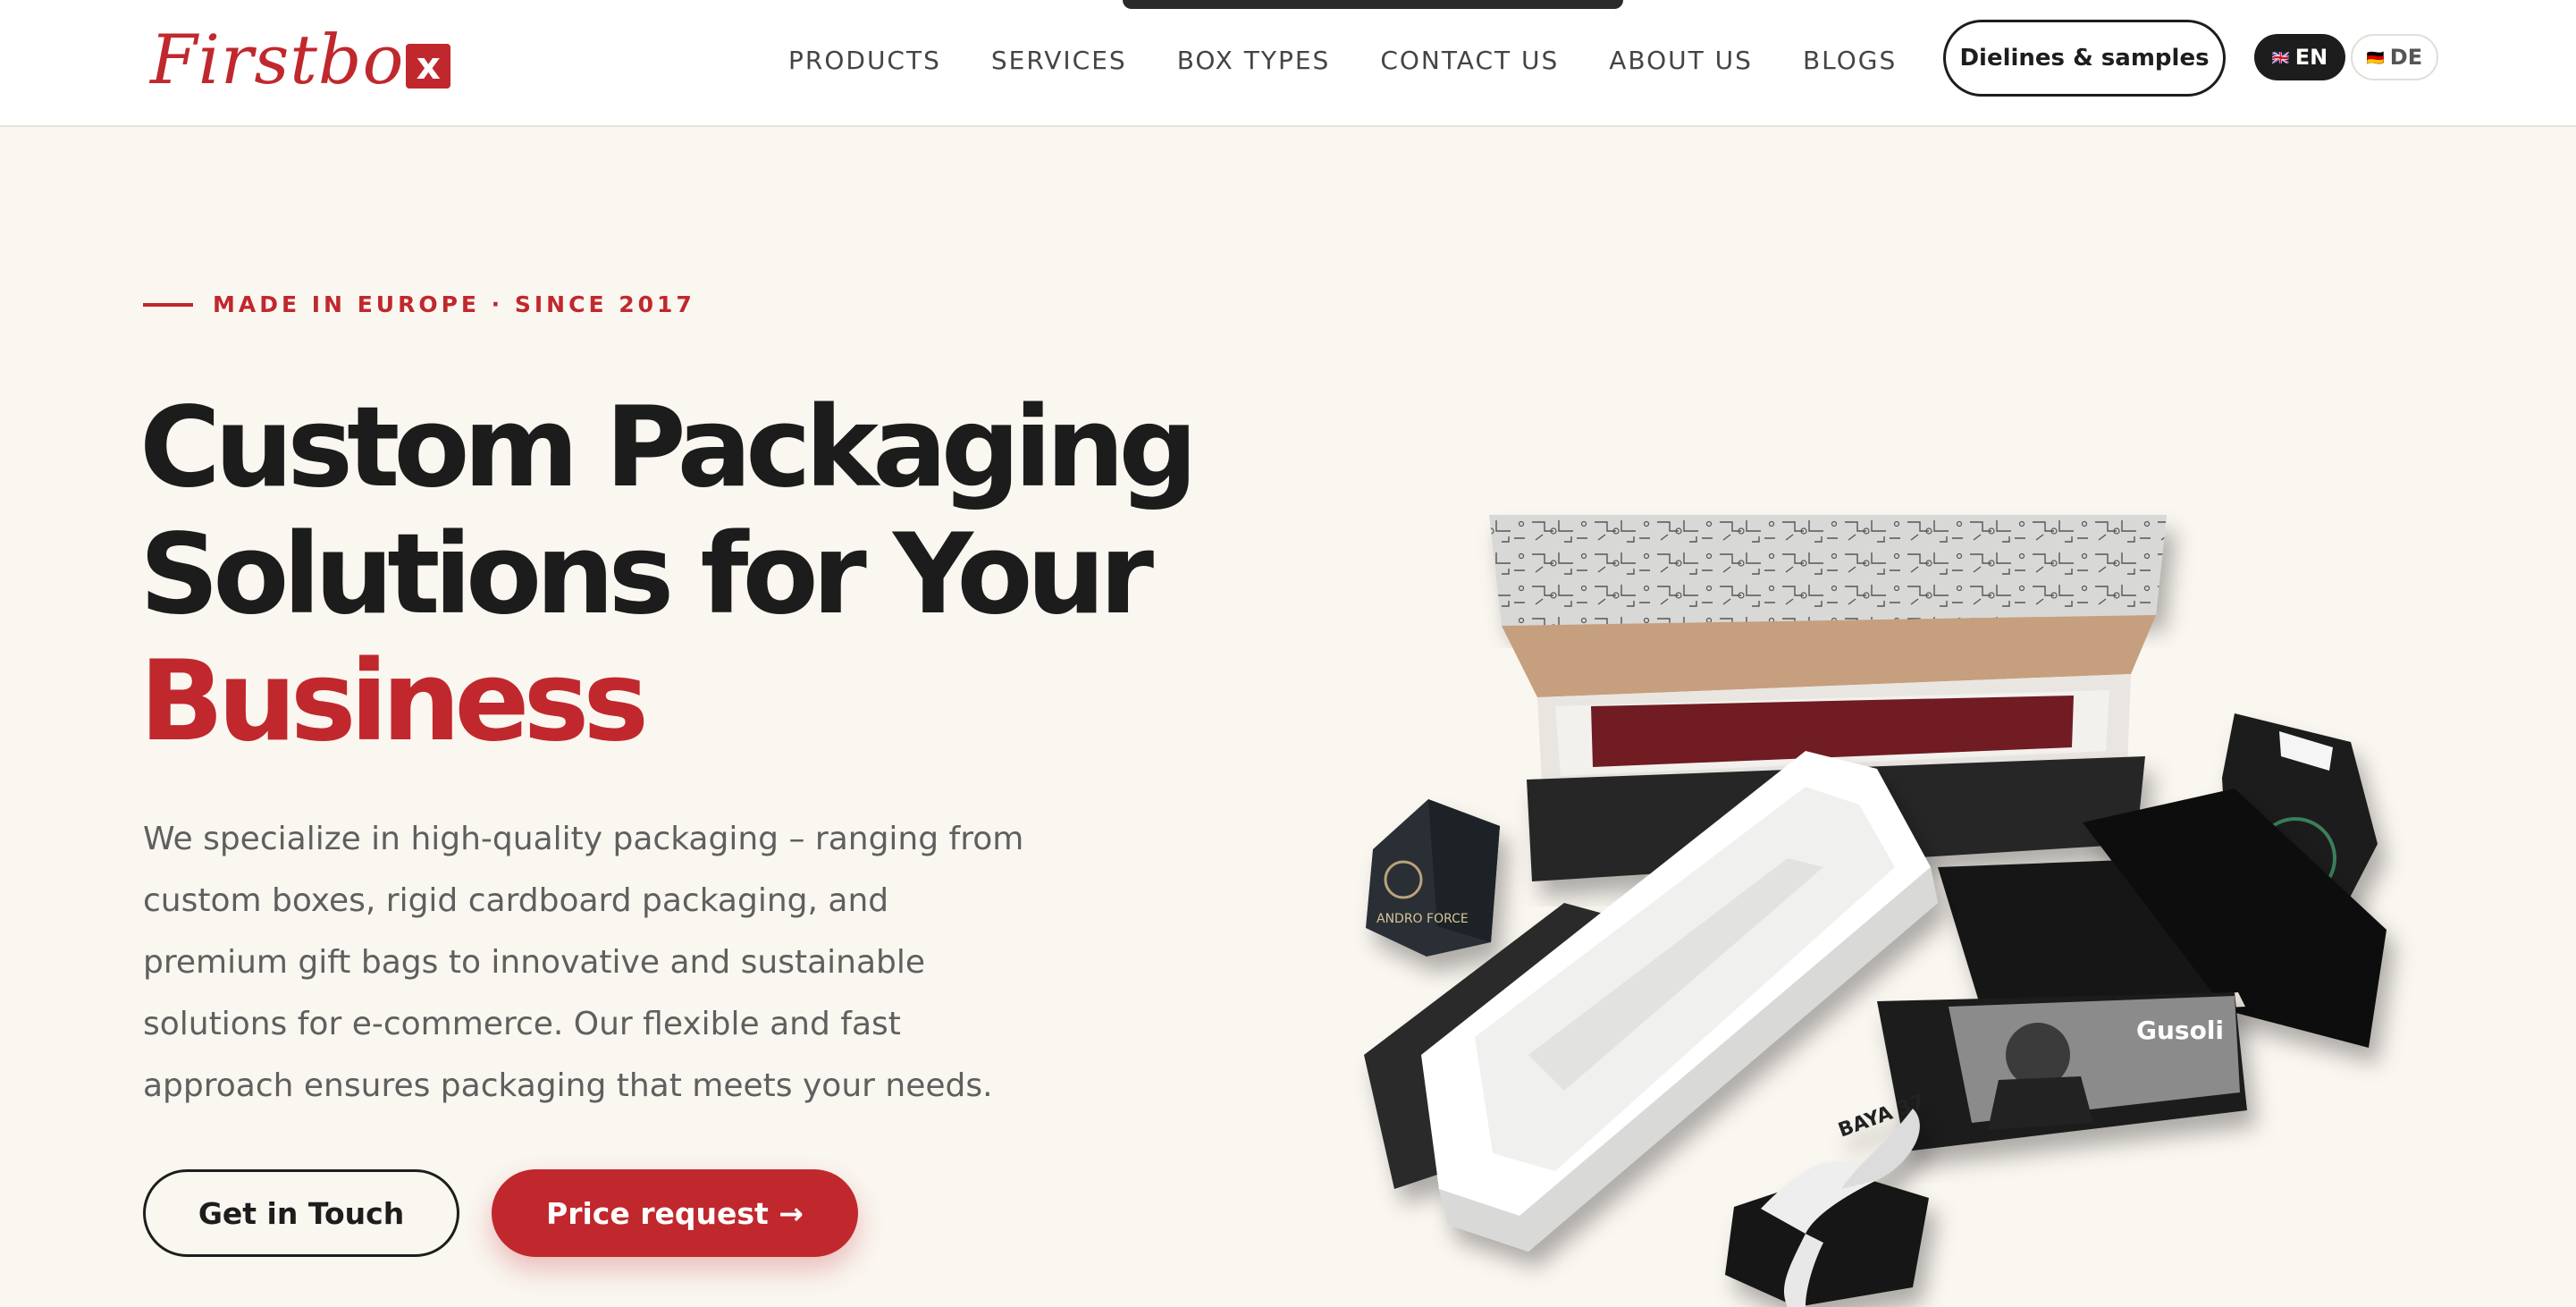 This screenshot has height=1307, width=2576. What do you see at coordinates (2280, 57) in the screenshot?
I see `uk-flag-icon: 🇬🇧` at bounding box center [2280, 57].